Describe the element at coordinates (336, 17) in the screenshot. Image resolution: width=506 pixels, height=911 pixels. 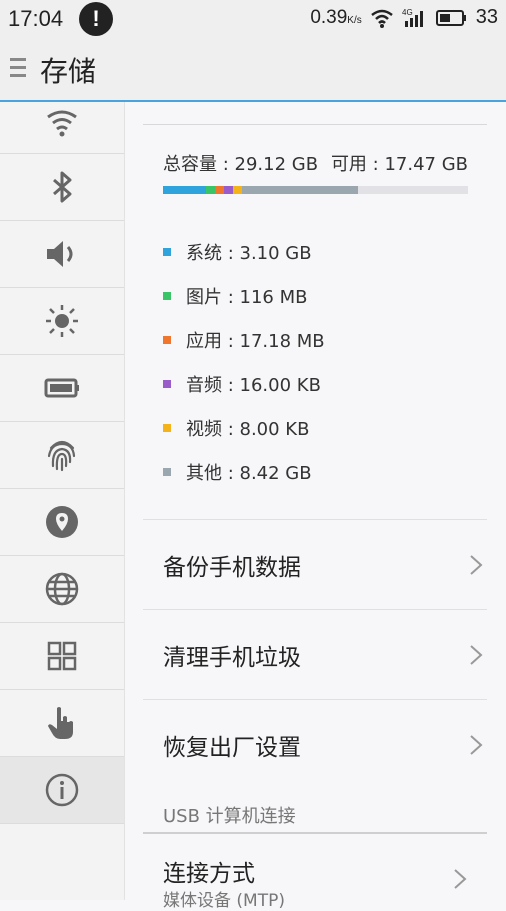
I see `network-speed: 0.39K/s` at that location.